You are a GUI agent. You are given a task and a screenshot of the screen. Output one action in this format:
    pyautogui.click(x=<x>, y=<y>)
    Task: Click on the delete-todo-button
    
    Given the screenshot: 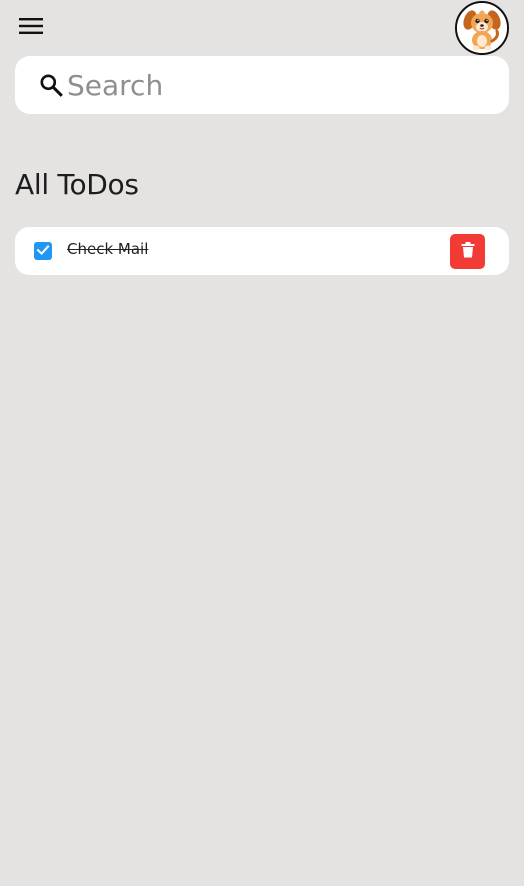 What is the action you would take?
    pyautogui.click(x=467, y=251)
    